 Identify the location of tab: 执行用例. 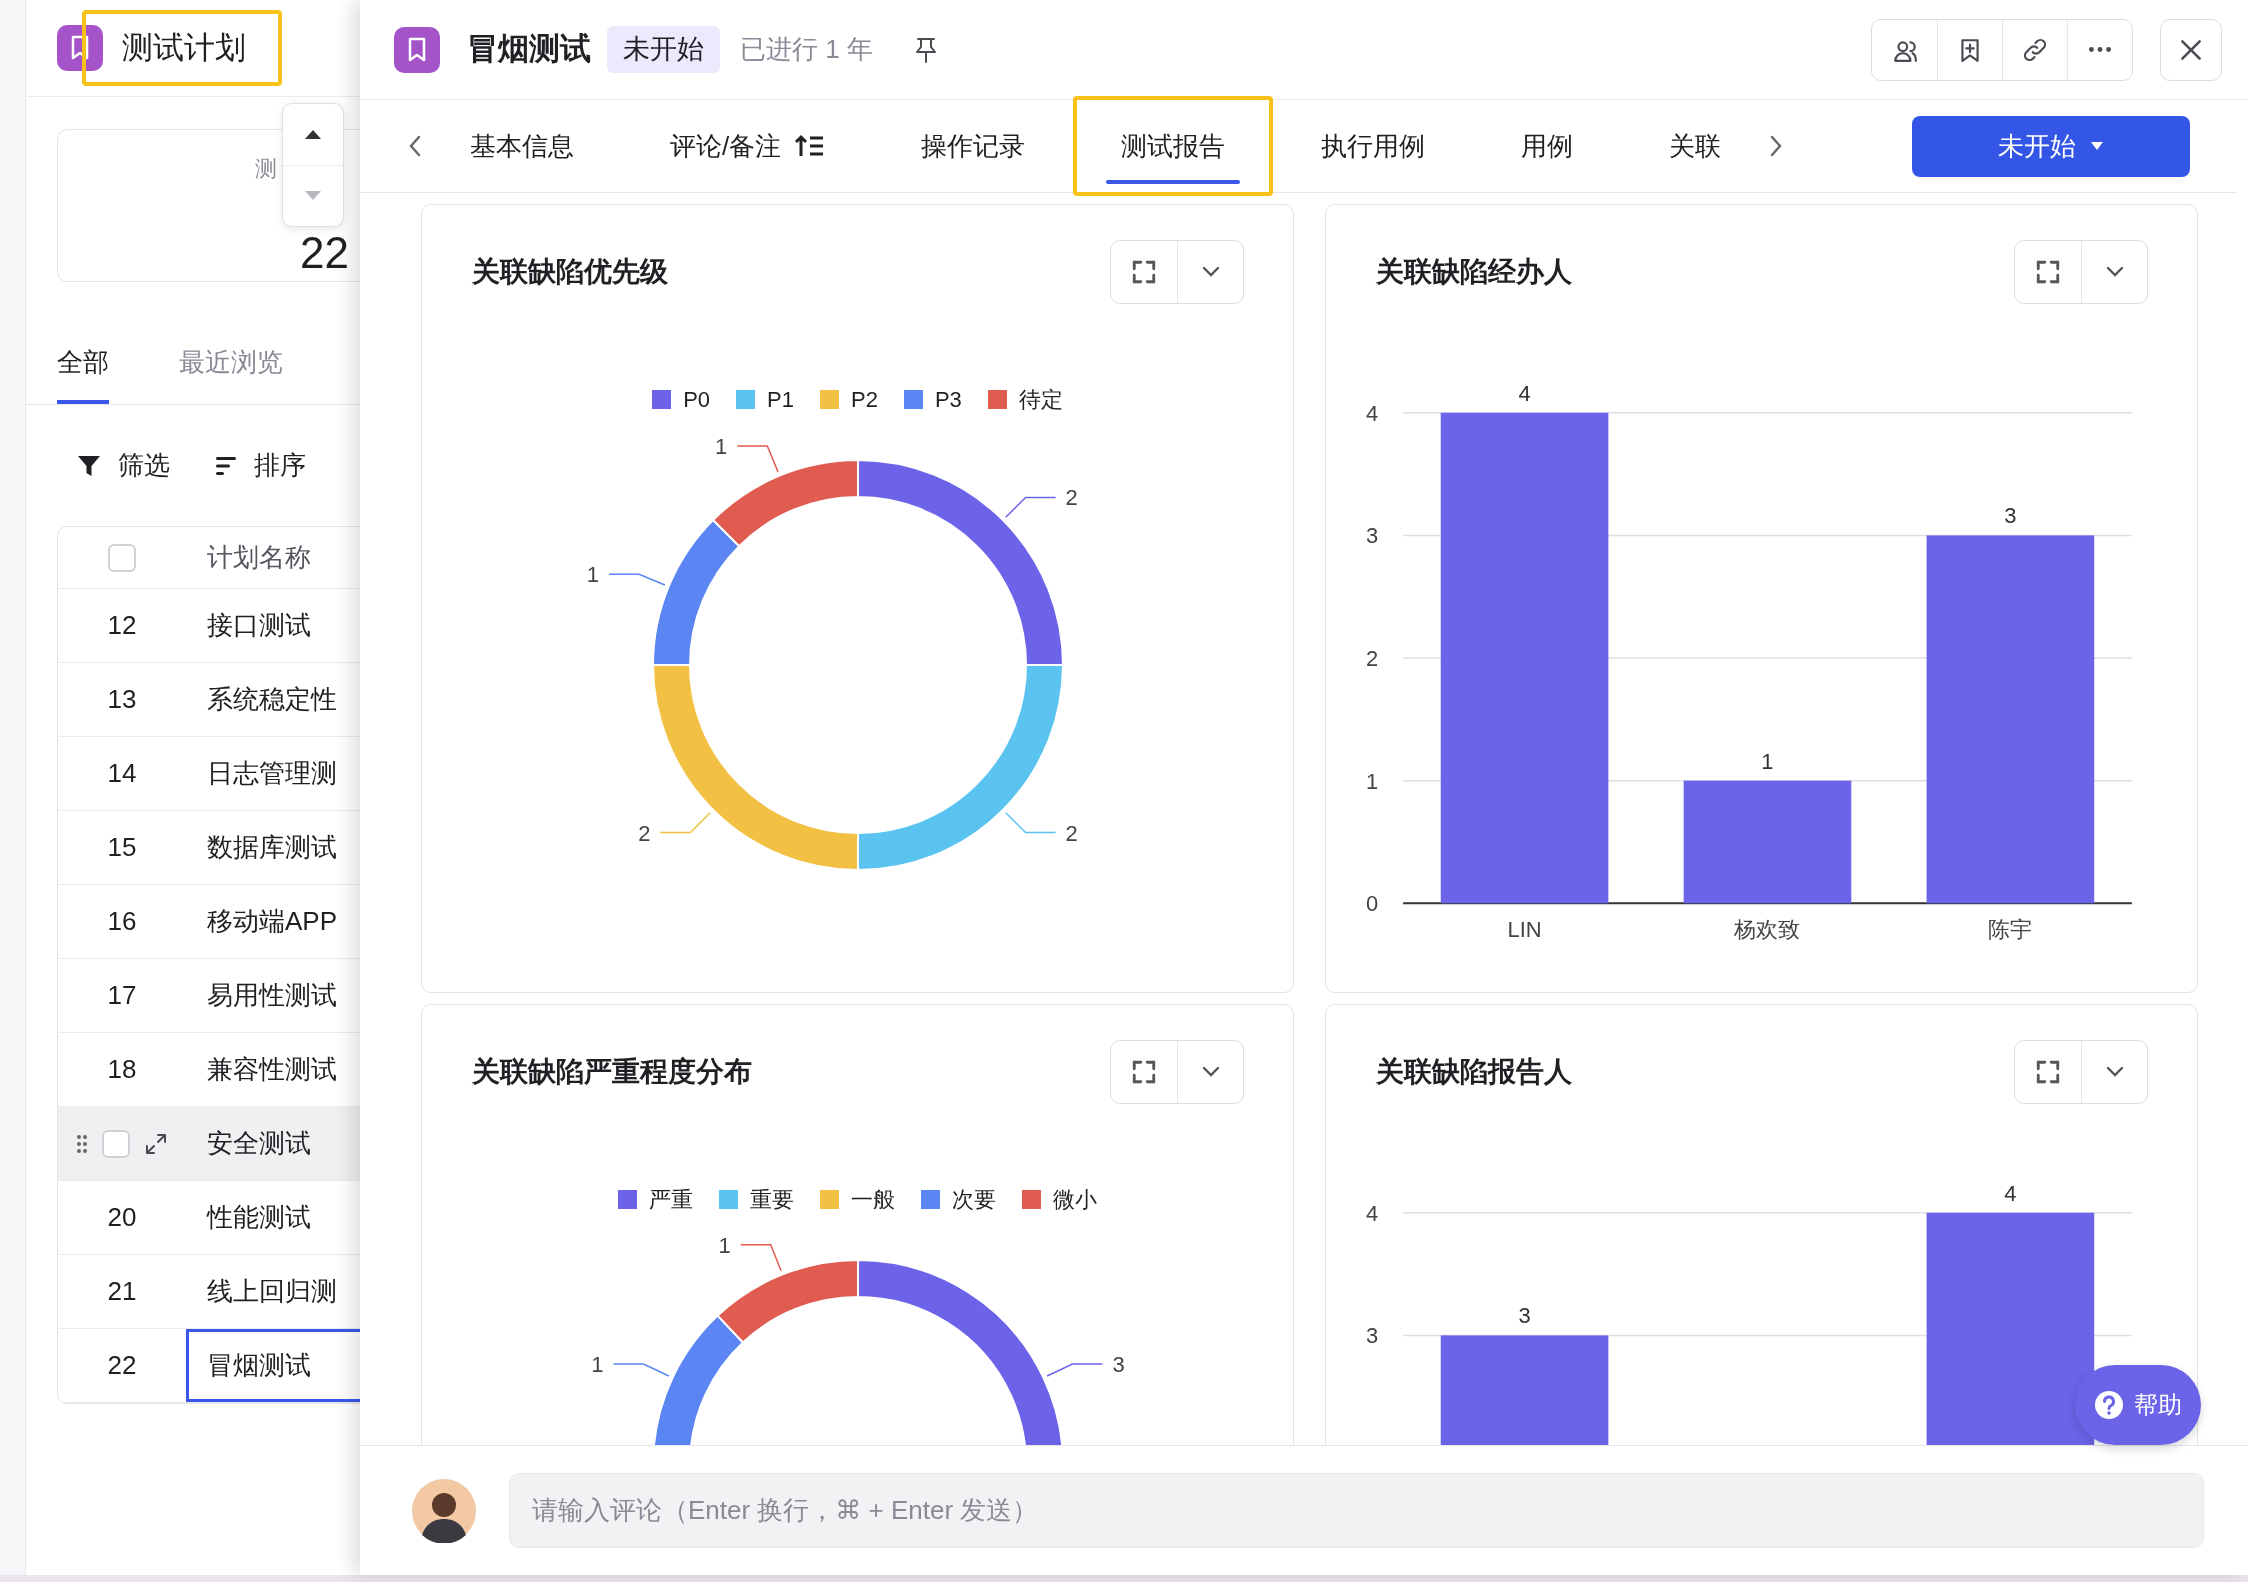
(1373, 146).